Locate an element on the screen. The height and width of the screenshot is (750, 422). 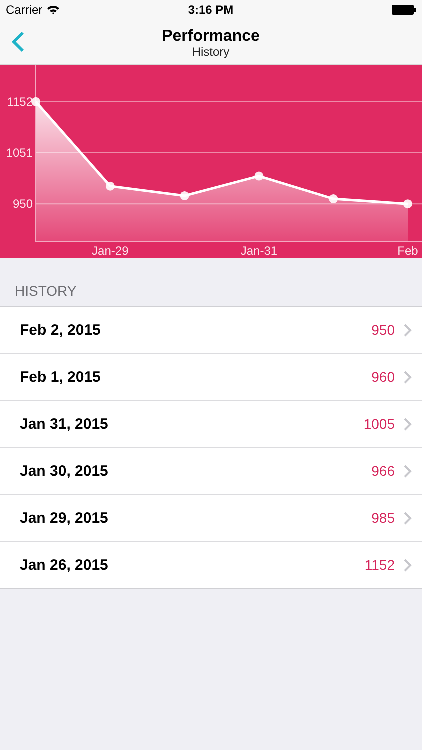
score-value: 1152 is located at coordinates (379, 565).